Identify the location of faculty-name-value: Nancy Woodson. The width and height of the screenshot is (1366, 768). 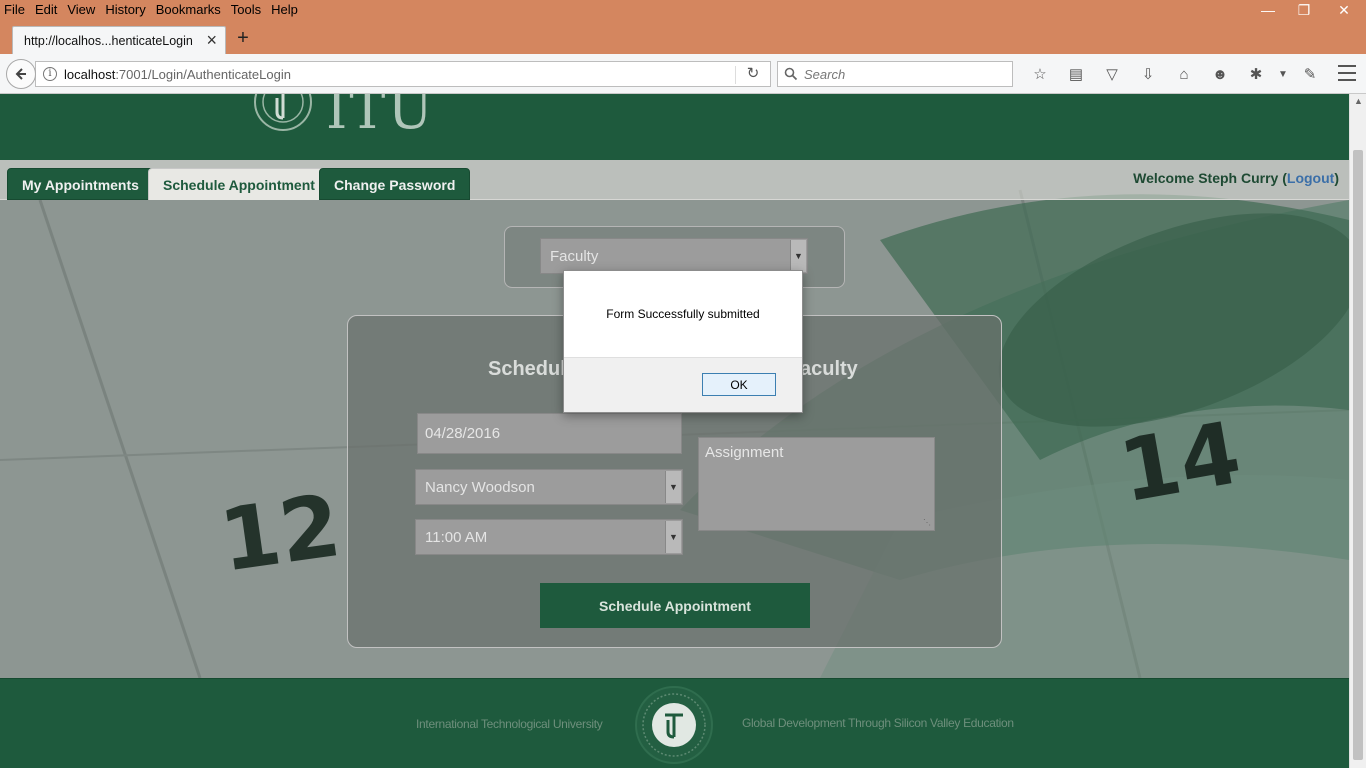
(480, 487).